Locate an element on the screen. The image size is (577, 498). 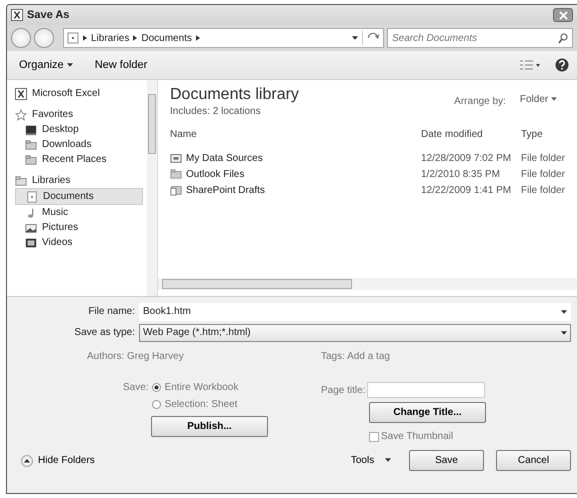
close-button is located at coordinates (563, 15).